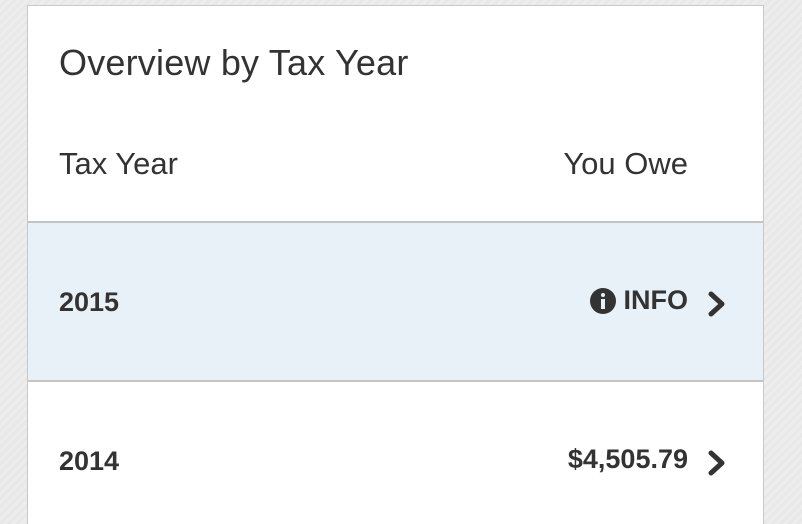 The image size is (802, 524). I want to click on row-year: 2014, so click(89, 461).